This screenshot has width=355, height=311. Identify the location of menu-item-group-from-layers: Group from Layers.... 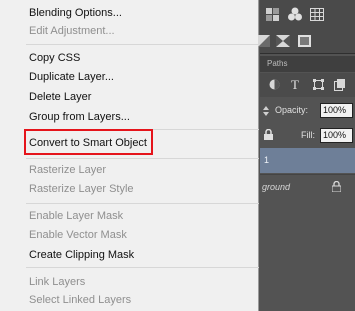
(79, 117).